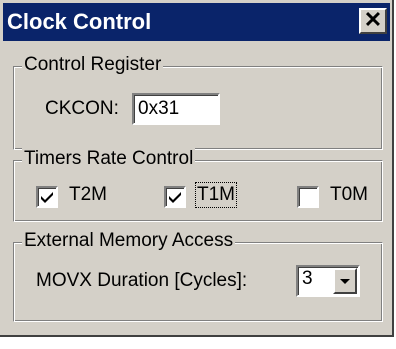 The height and width of the screenshot is (349, 396). What do you see at coordinates (79, 21) in the screenshot?
I see `window-title: Clock Control` at bounding box center [79, 21].